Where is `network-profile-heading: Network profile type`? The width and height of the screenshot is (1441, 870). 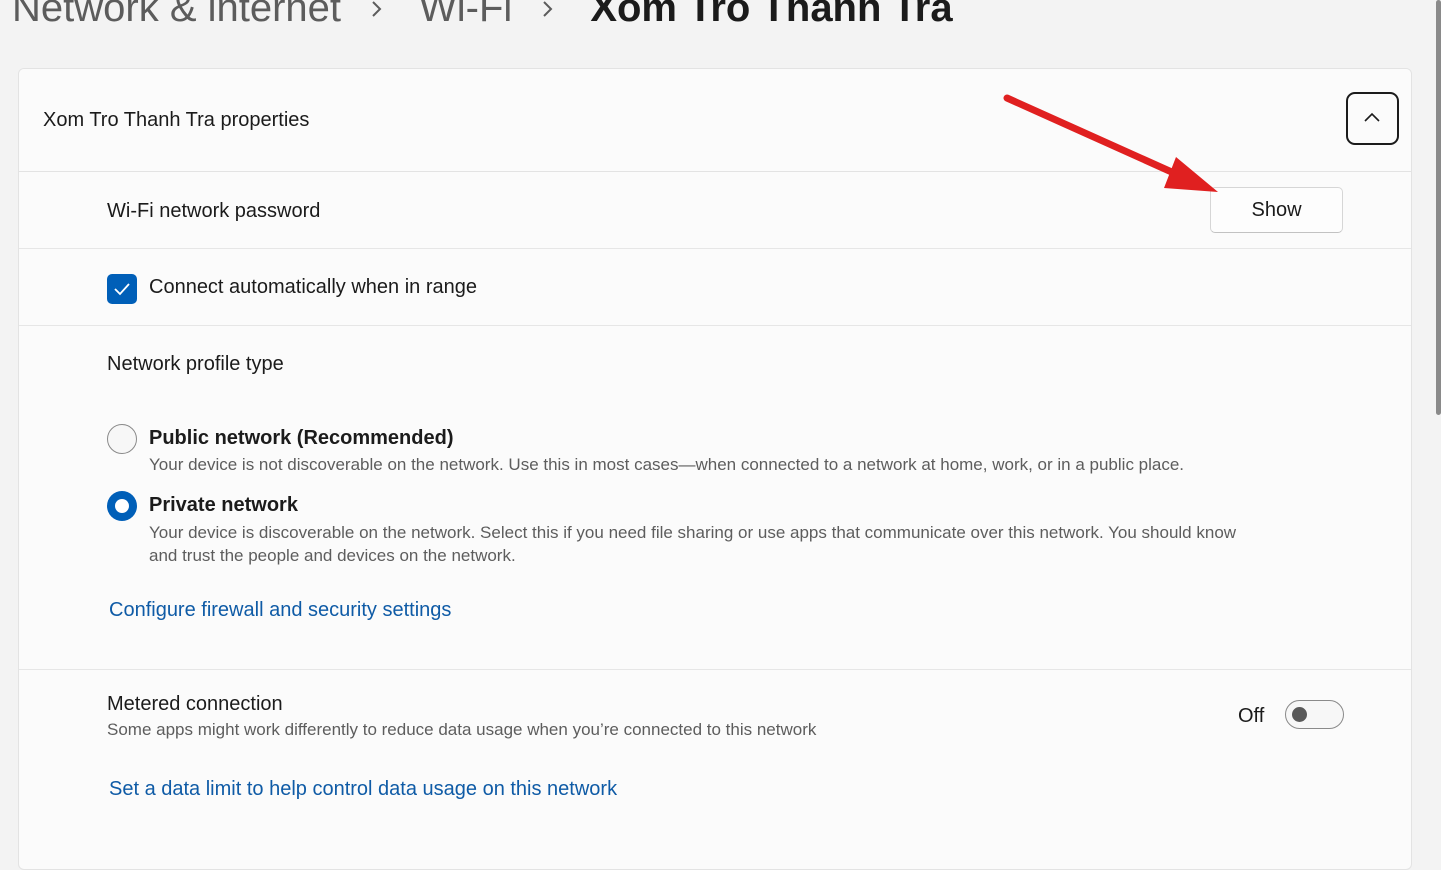 network-profile-heading: Network profile type is located at coordinates (195, 364).